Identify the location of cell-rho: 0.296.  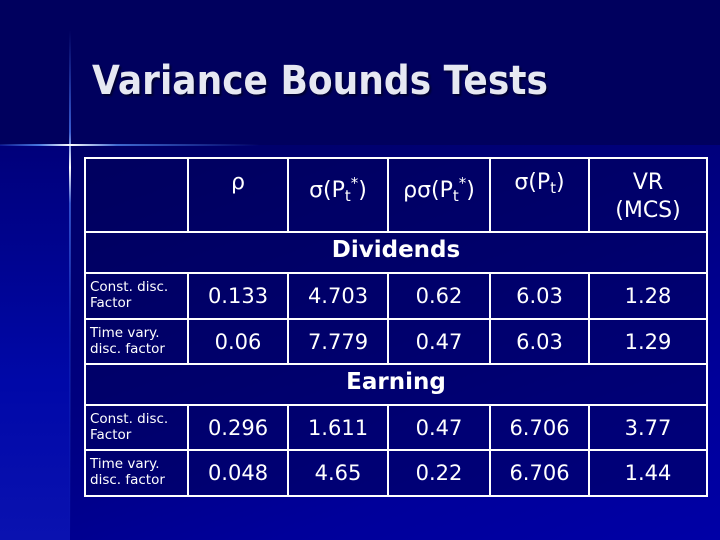
(238, 427).